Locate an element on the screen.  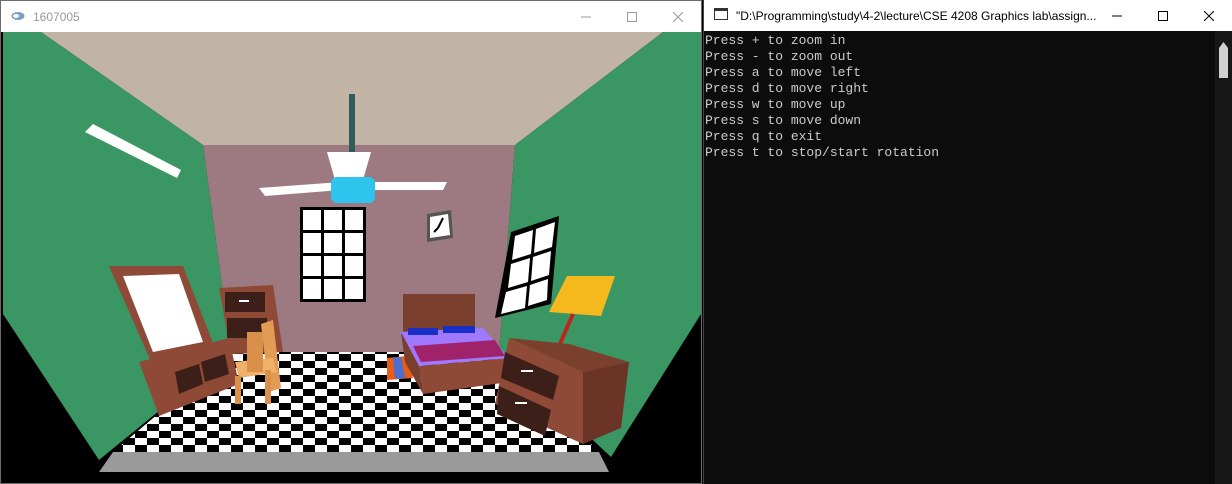
console-maximize-button is located at coordinates (1163, 15).